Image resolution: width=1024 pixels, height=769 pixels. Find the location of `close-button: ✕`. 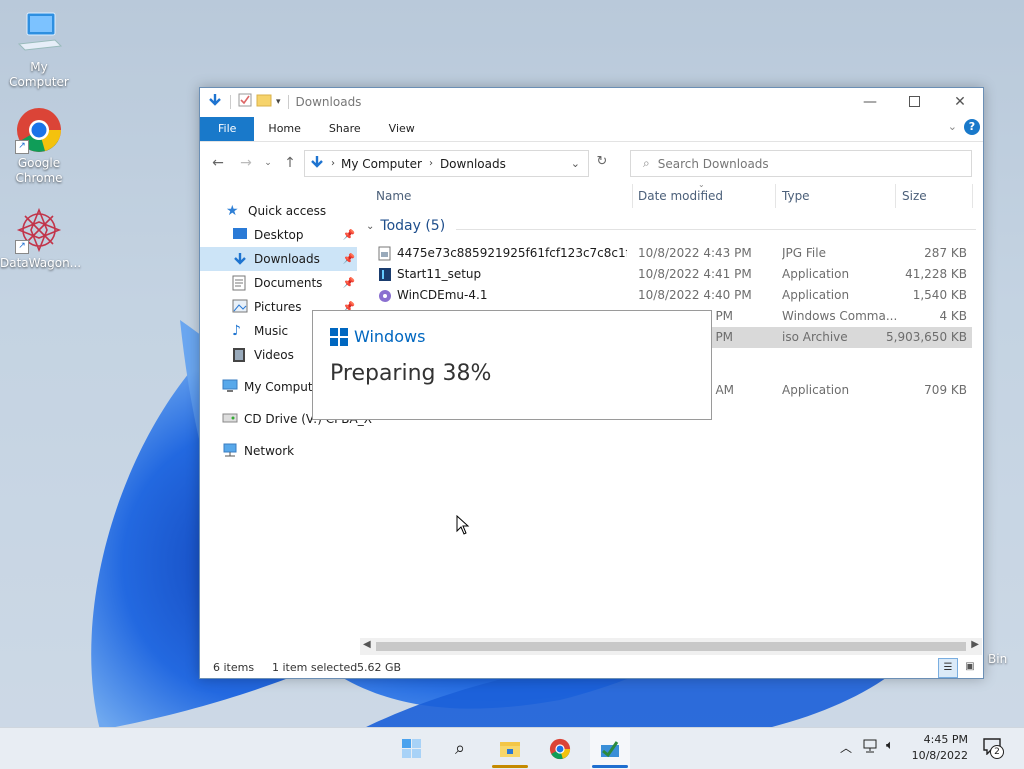

close-button: ✕ is located at coordinates (960, 101).